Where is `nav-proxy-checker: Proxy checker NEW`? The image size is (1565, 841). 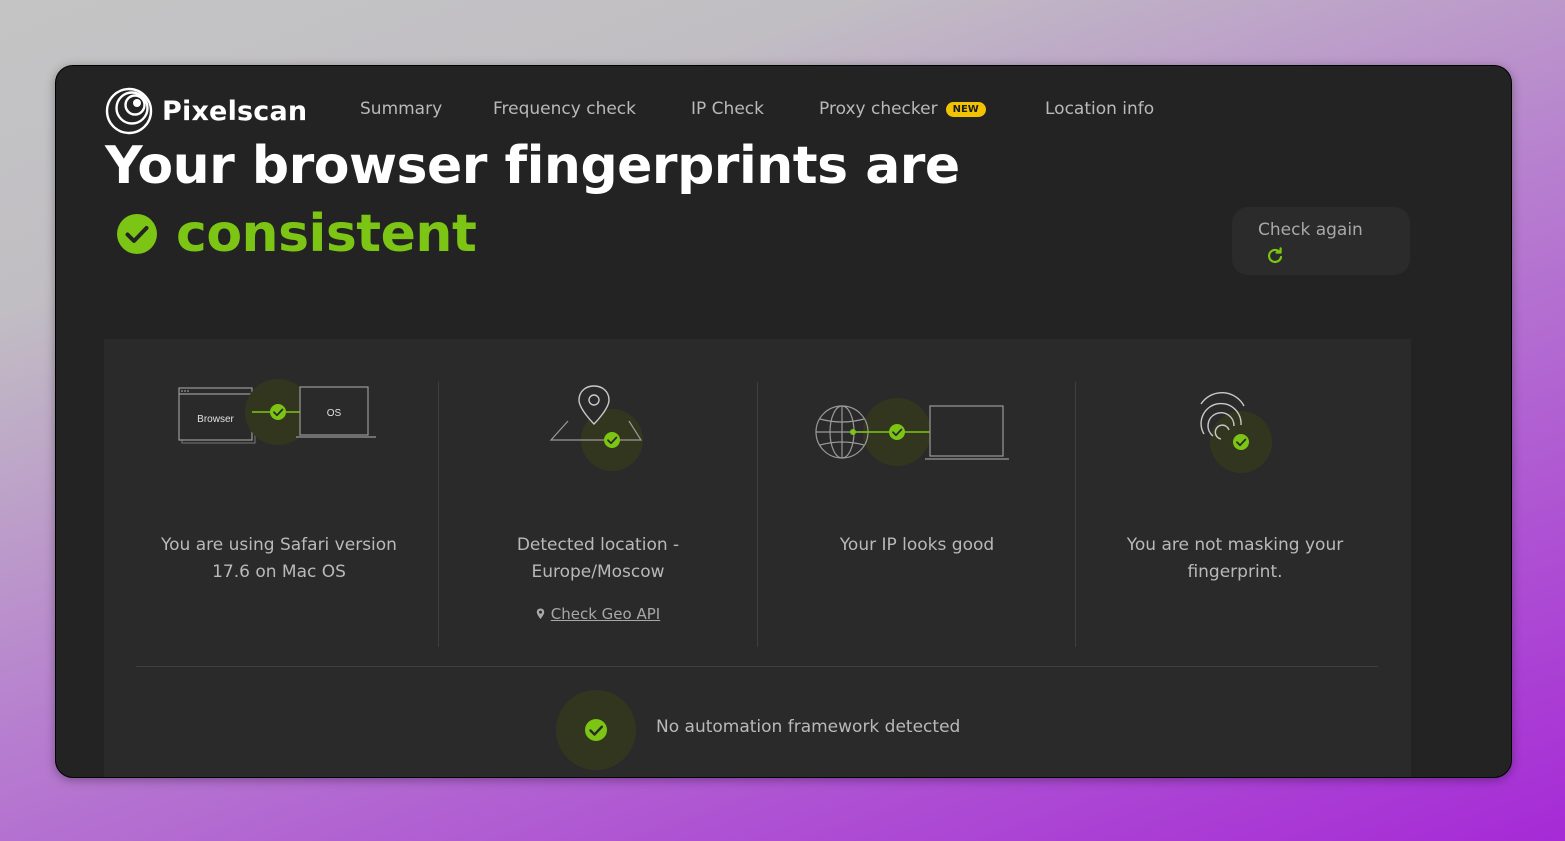
nav-proxy-checker: Proxy checker NEW is located at coordinates (902, 109).